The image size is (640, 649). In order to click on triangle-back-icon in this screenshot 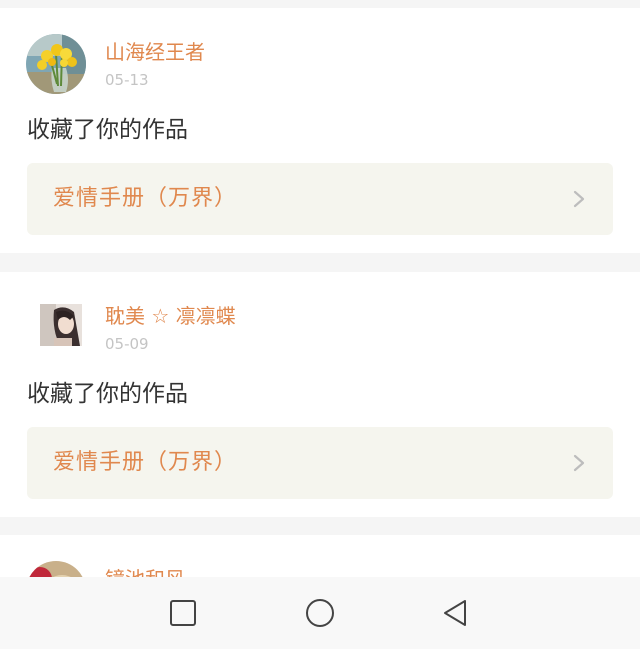, I will do `click(455, 613)`.